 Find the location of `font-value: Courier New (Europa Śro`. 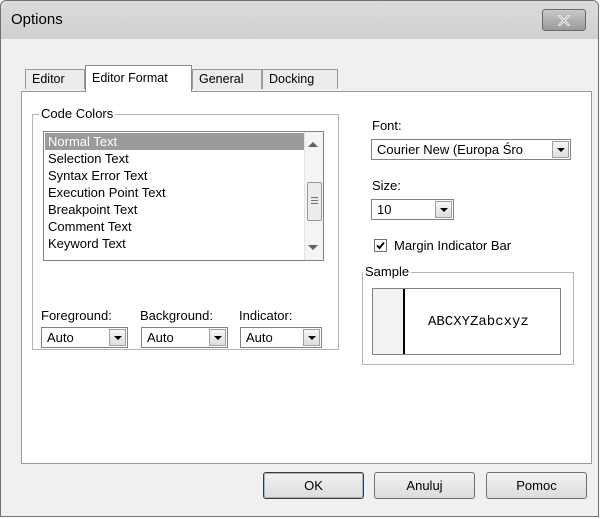

font-value: Courier New (Europa Śro is located at coordinates (450, 149).